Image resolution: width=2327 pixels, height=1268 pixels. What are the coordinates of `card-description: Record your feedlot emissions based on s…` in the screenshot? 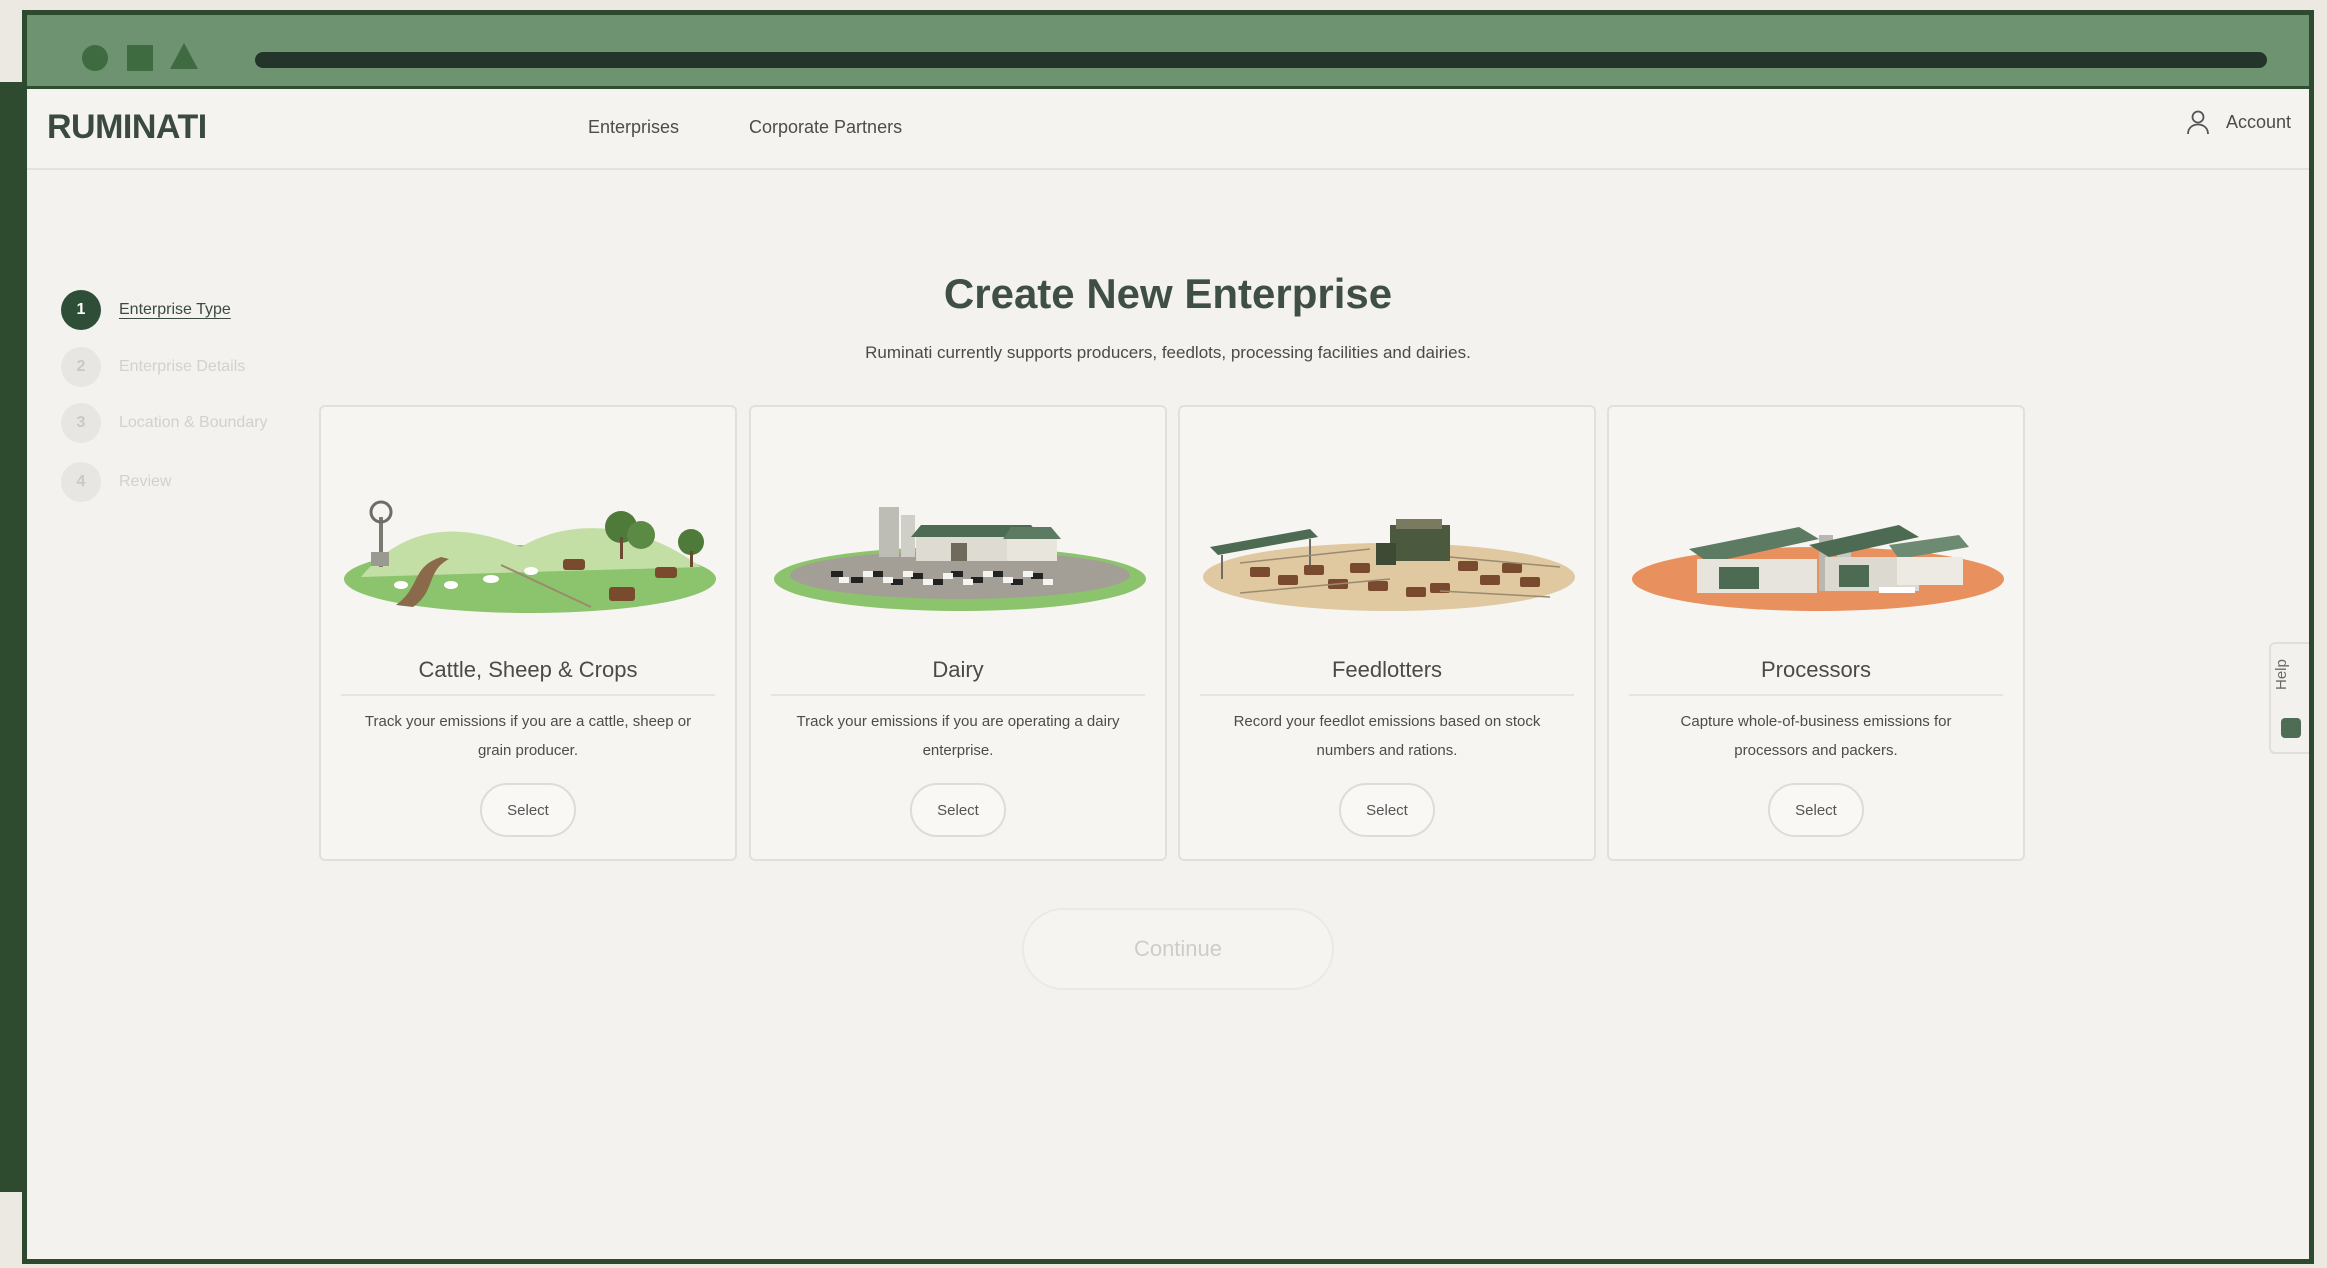 It's located at (1387, 736).